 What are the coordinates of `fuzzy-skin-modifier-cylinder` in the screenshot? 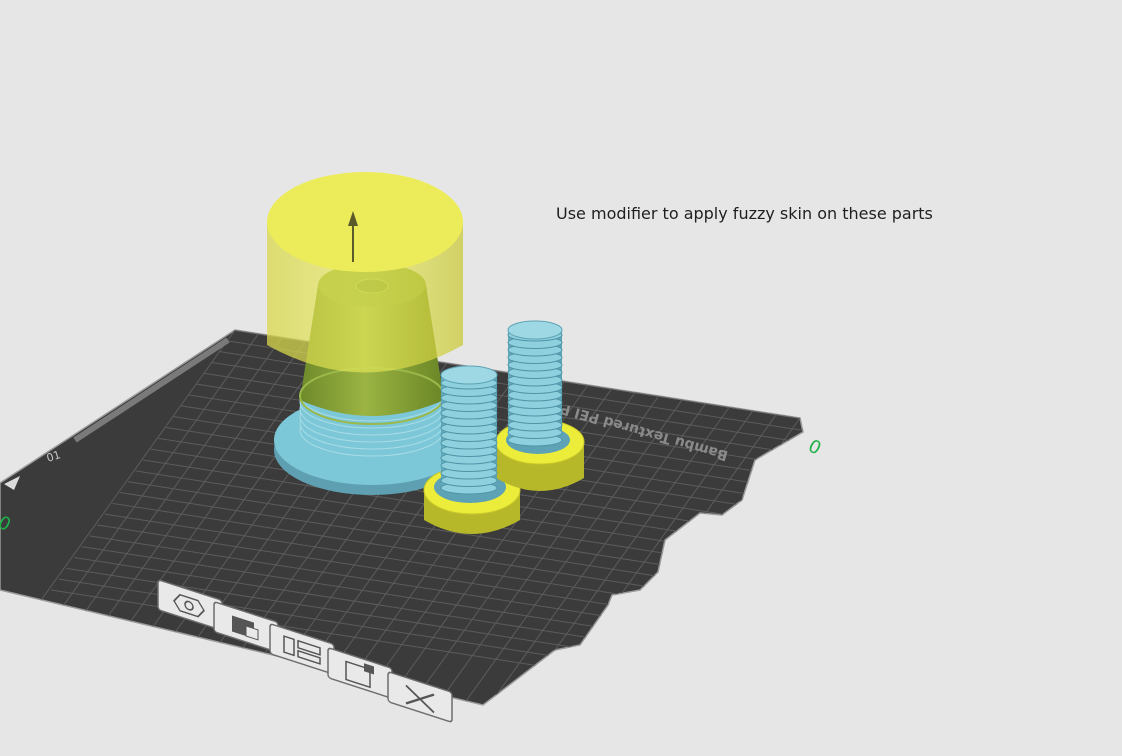 It's located at (365, 272).